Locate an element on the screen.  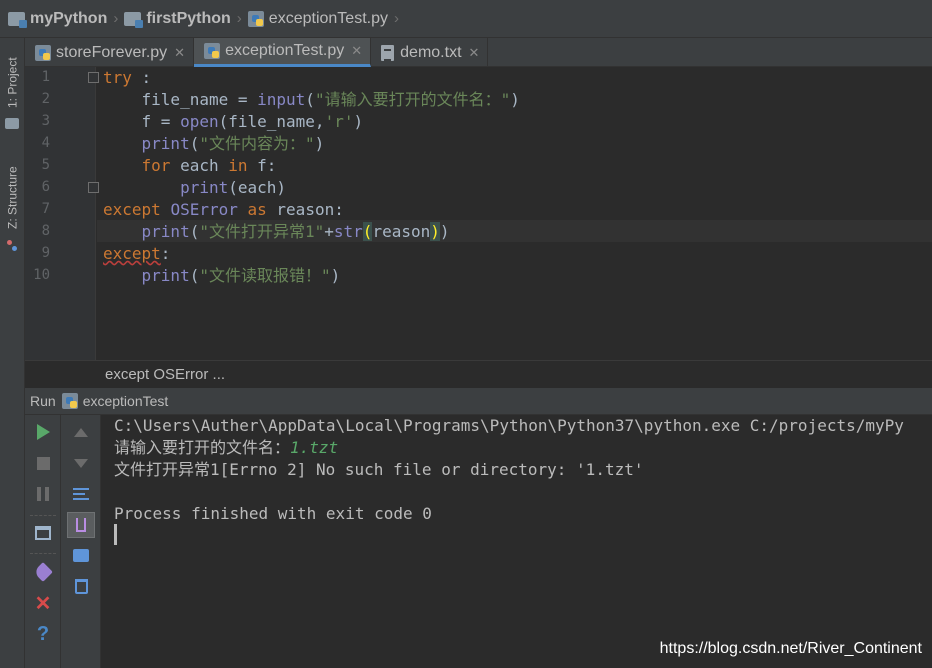
next-occurrence-button is located at coordinates (81, 463).